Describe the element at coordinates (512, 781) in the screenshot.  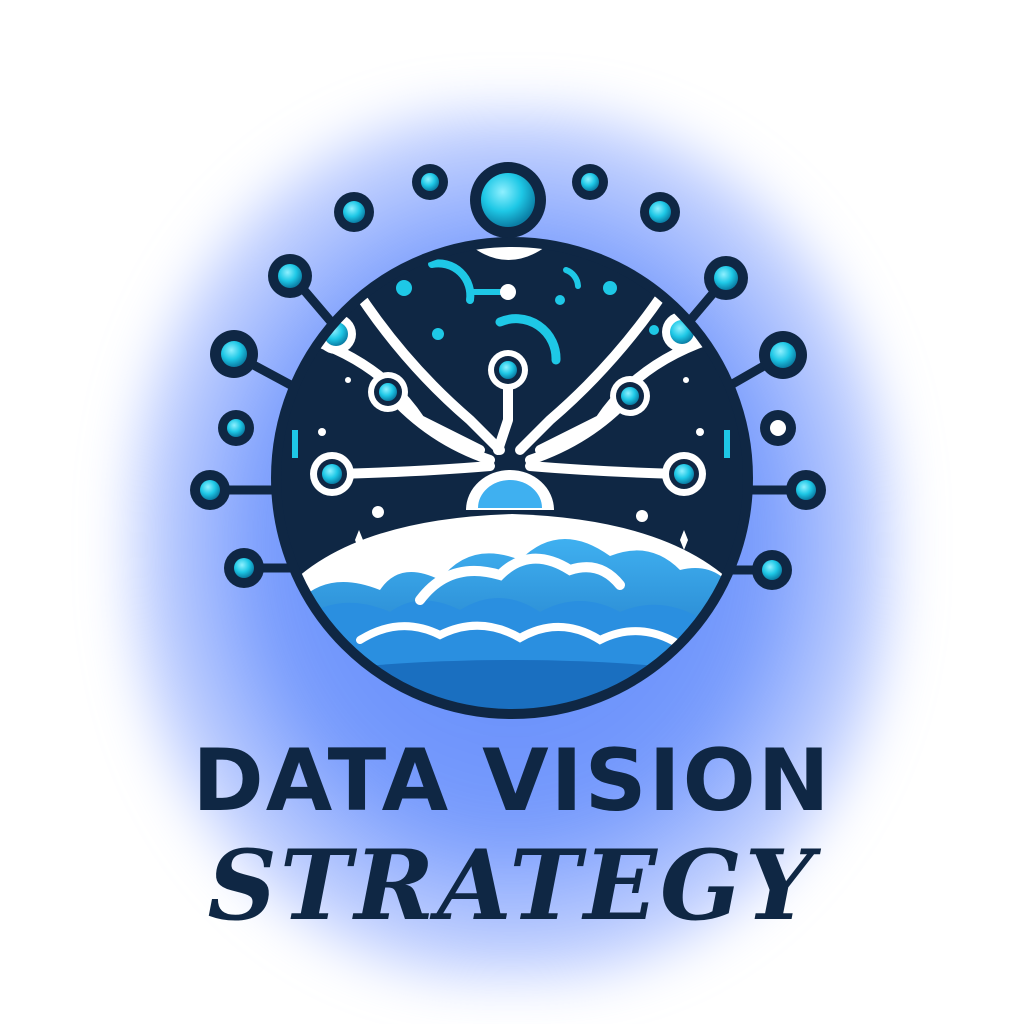
I see `logo-title-line1: DATA VISION` at that location.